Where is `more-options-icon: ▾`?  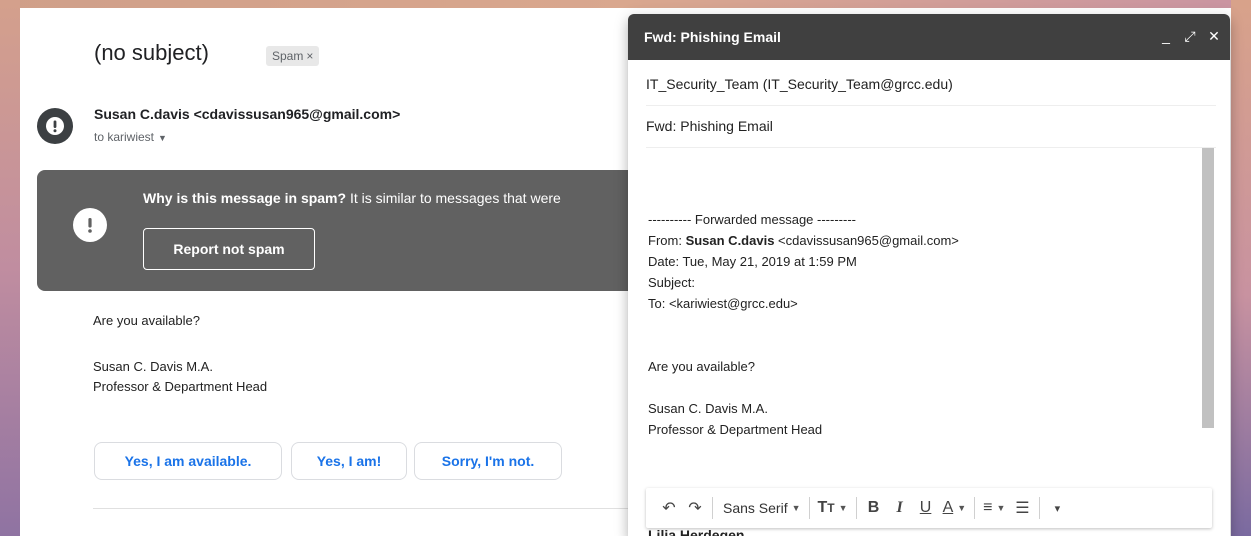 more-options-icon: ▾ is located at coordinates (1057, 508).